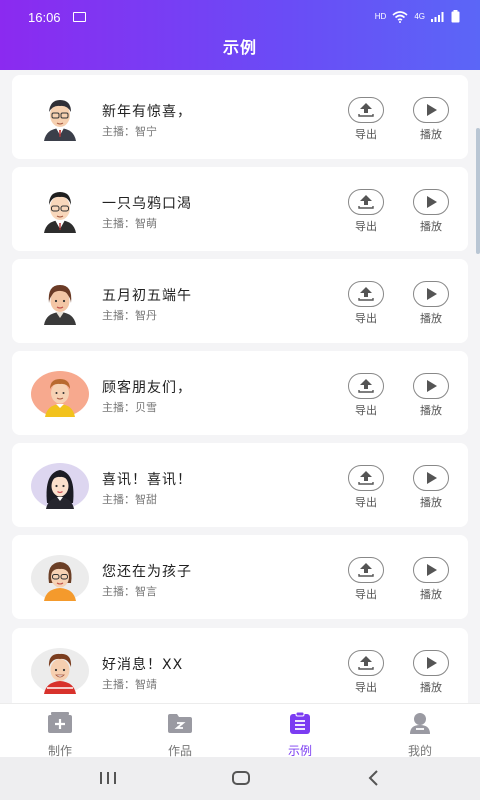 The height and width of the screenshot is (800, 480). What do you see at coordinates (147, 204) in the screenshot?
I see `item-title: 一只乌鸦口渴` at bounding box center [147, 204].